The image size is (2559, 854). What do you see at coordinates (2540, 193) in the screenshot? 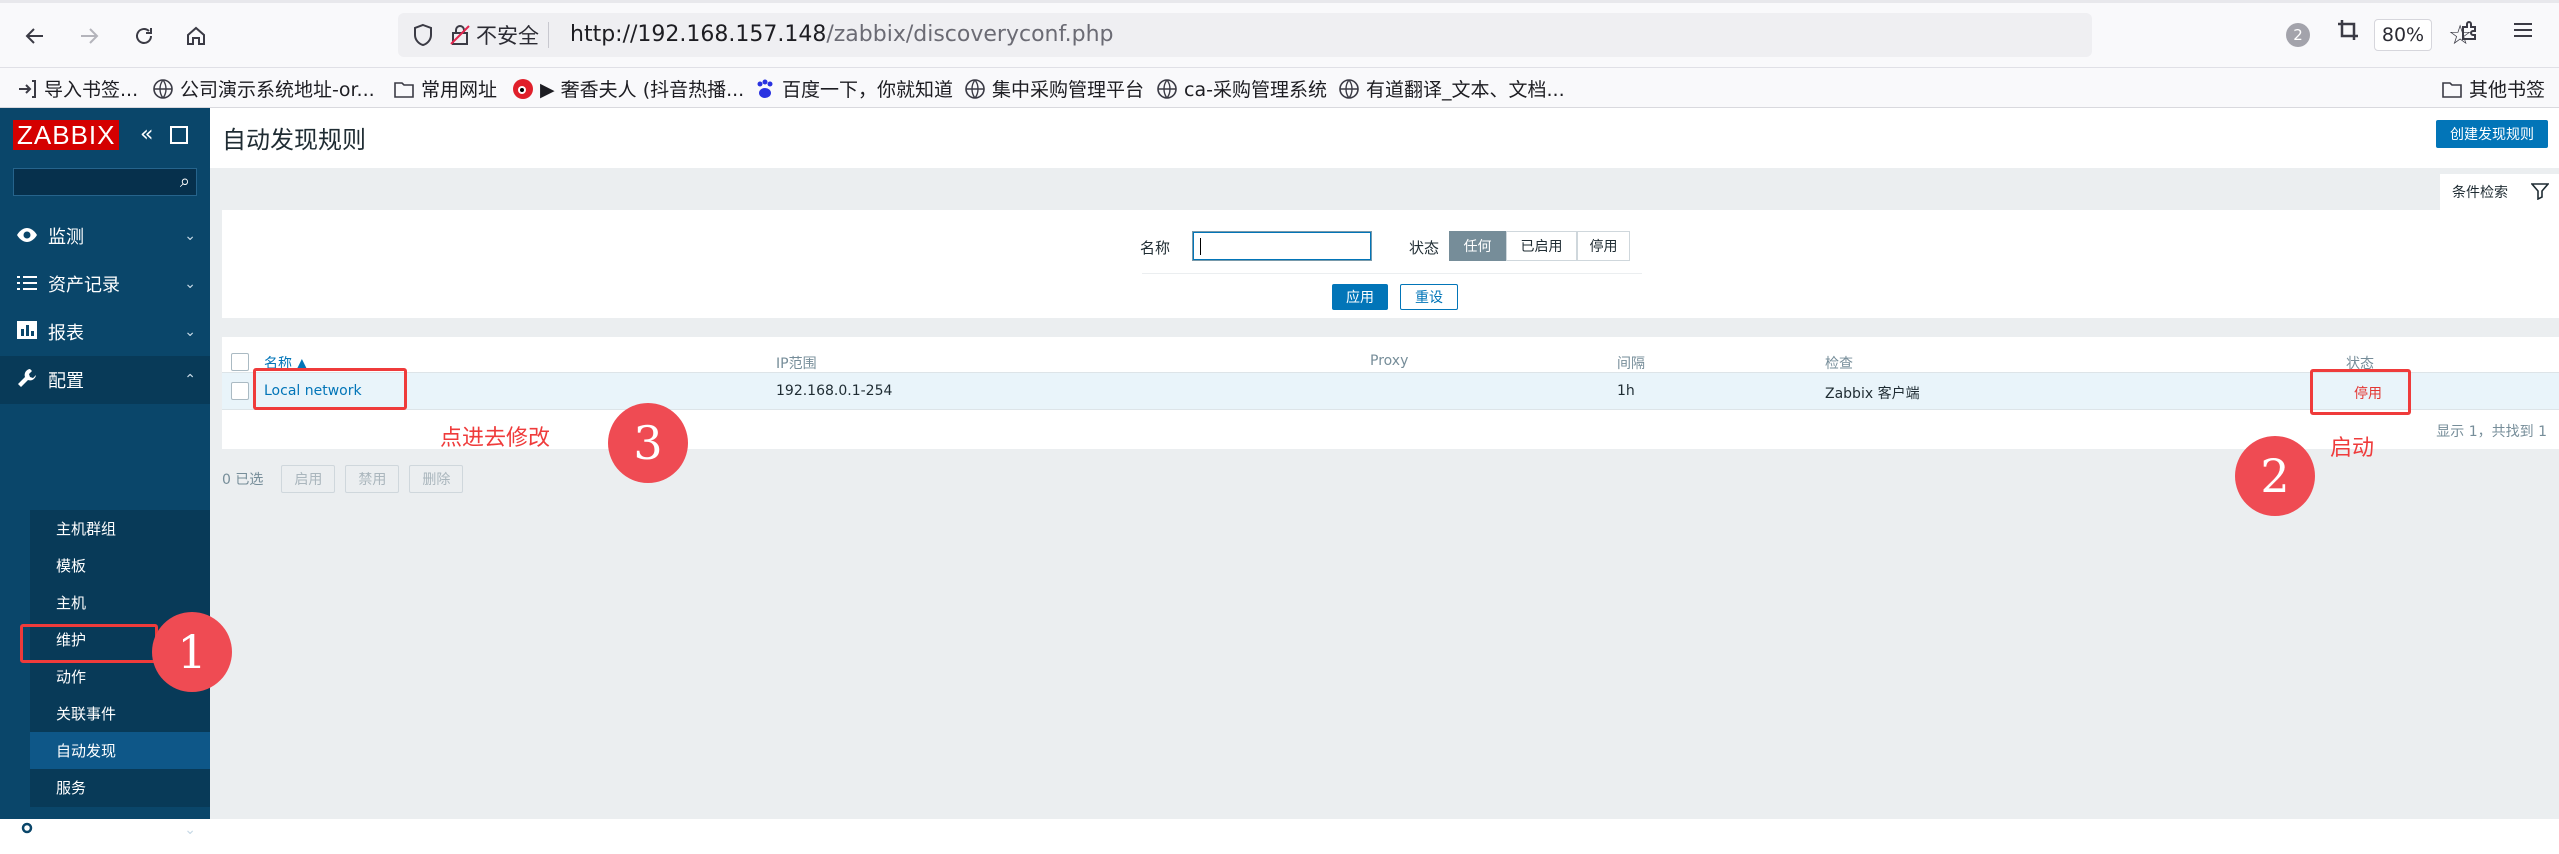
I see `funnel-icon` at bounding box center [2540, 193].